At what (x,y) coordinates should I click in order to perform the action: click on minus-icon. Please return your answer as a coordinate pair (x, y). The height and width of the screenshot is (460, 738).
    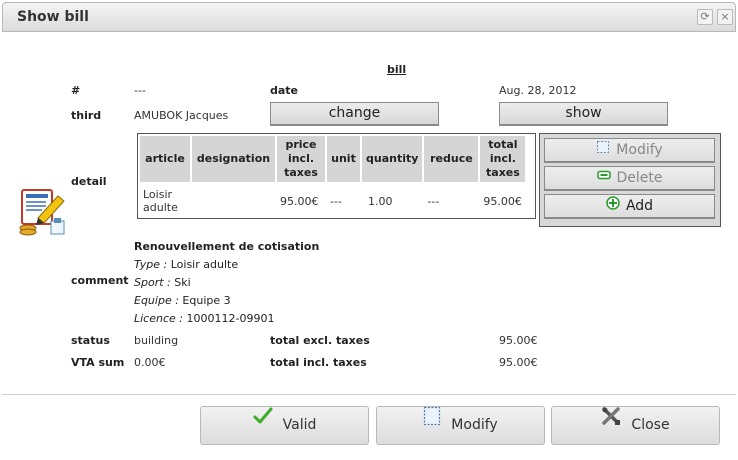
    Looking at the image, I should click on (603, 178).